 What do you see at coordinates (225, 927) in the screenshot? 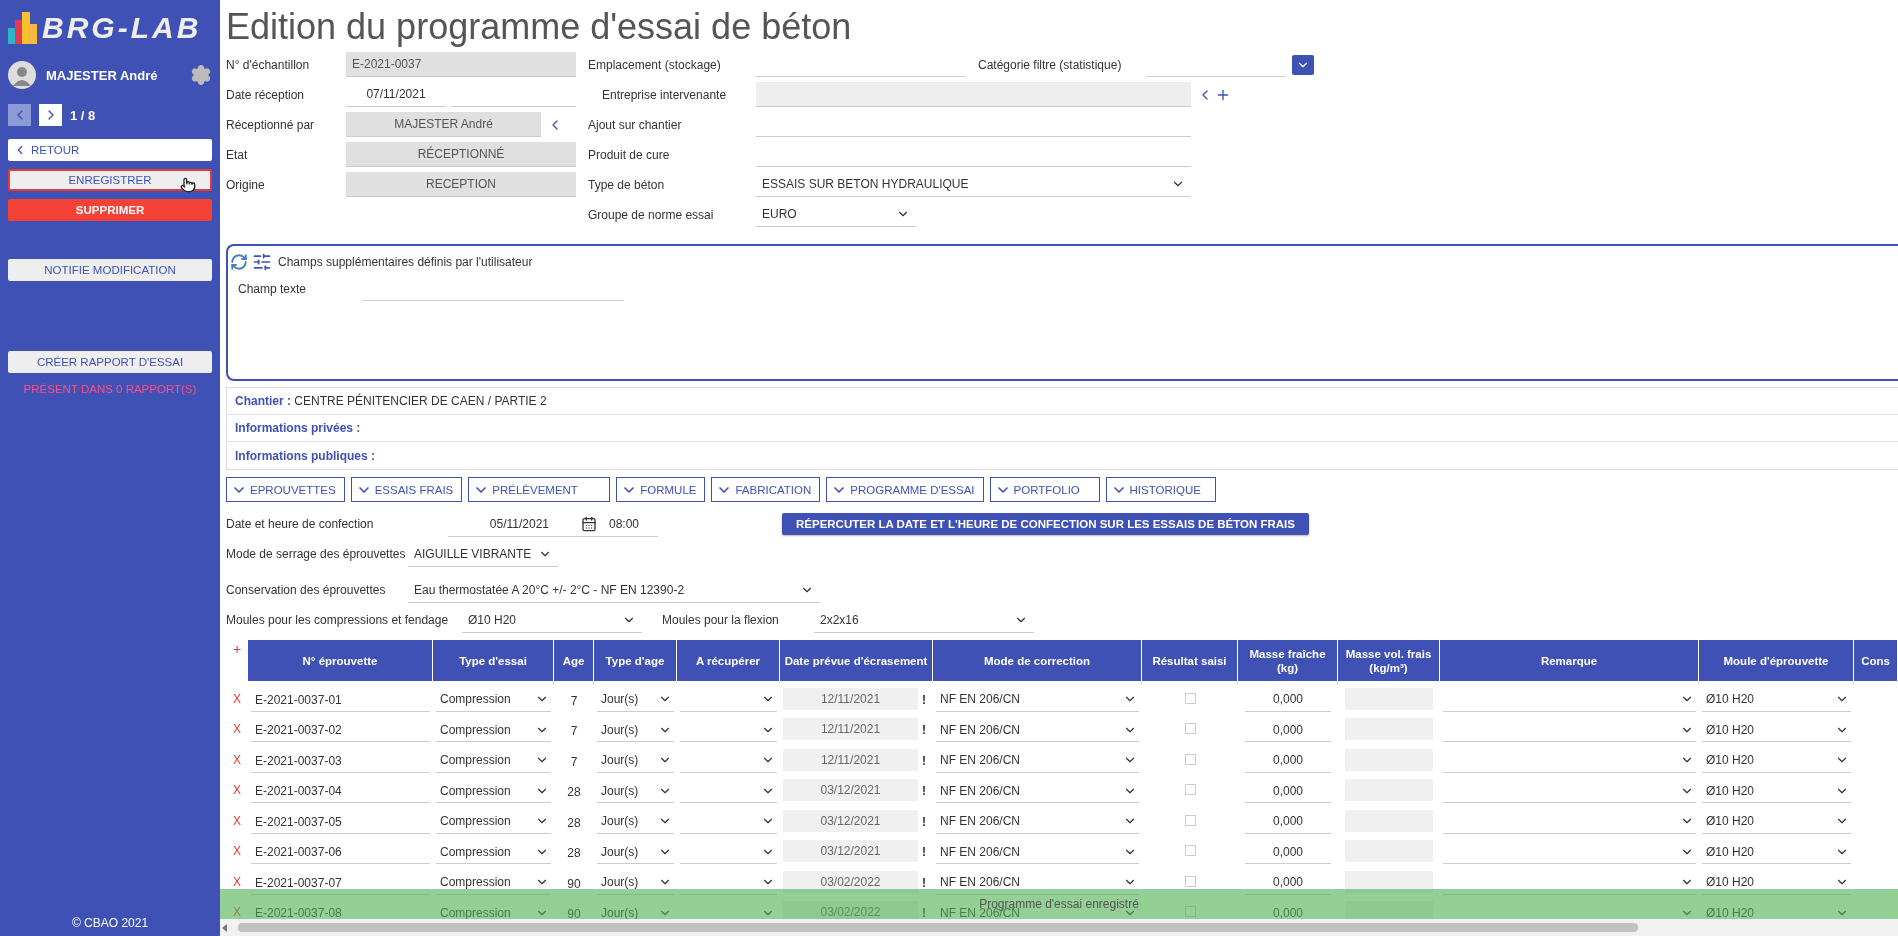
I see `scroll-left-icon` at bounding box center [225, 927].